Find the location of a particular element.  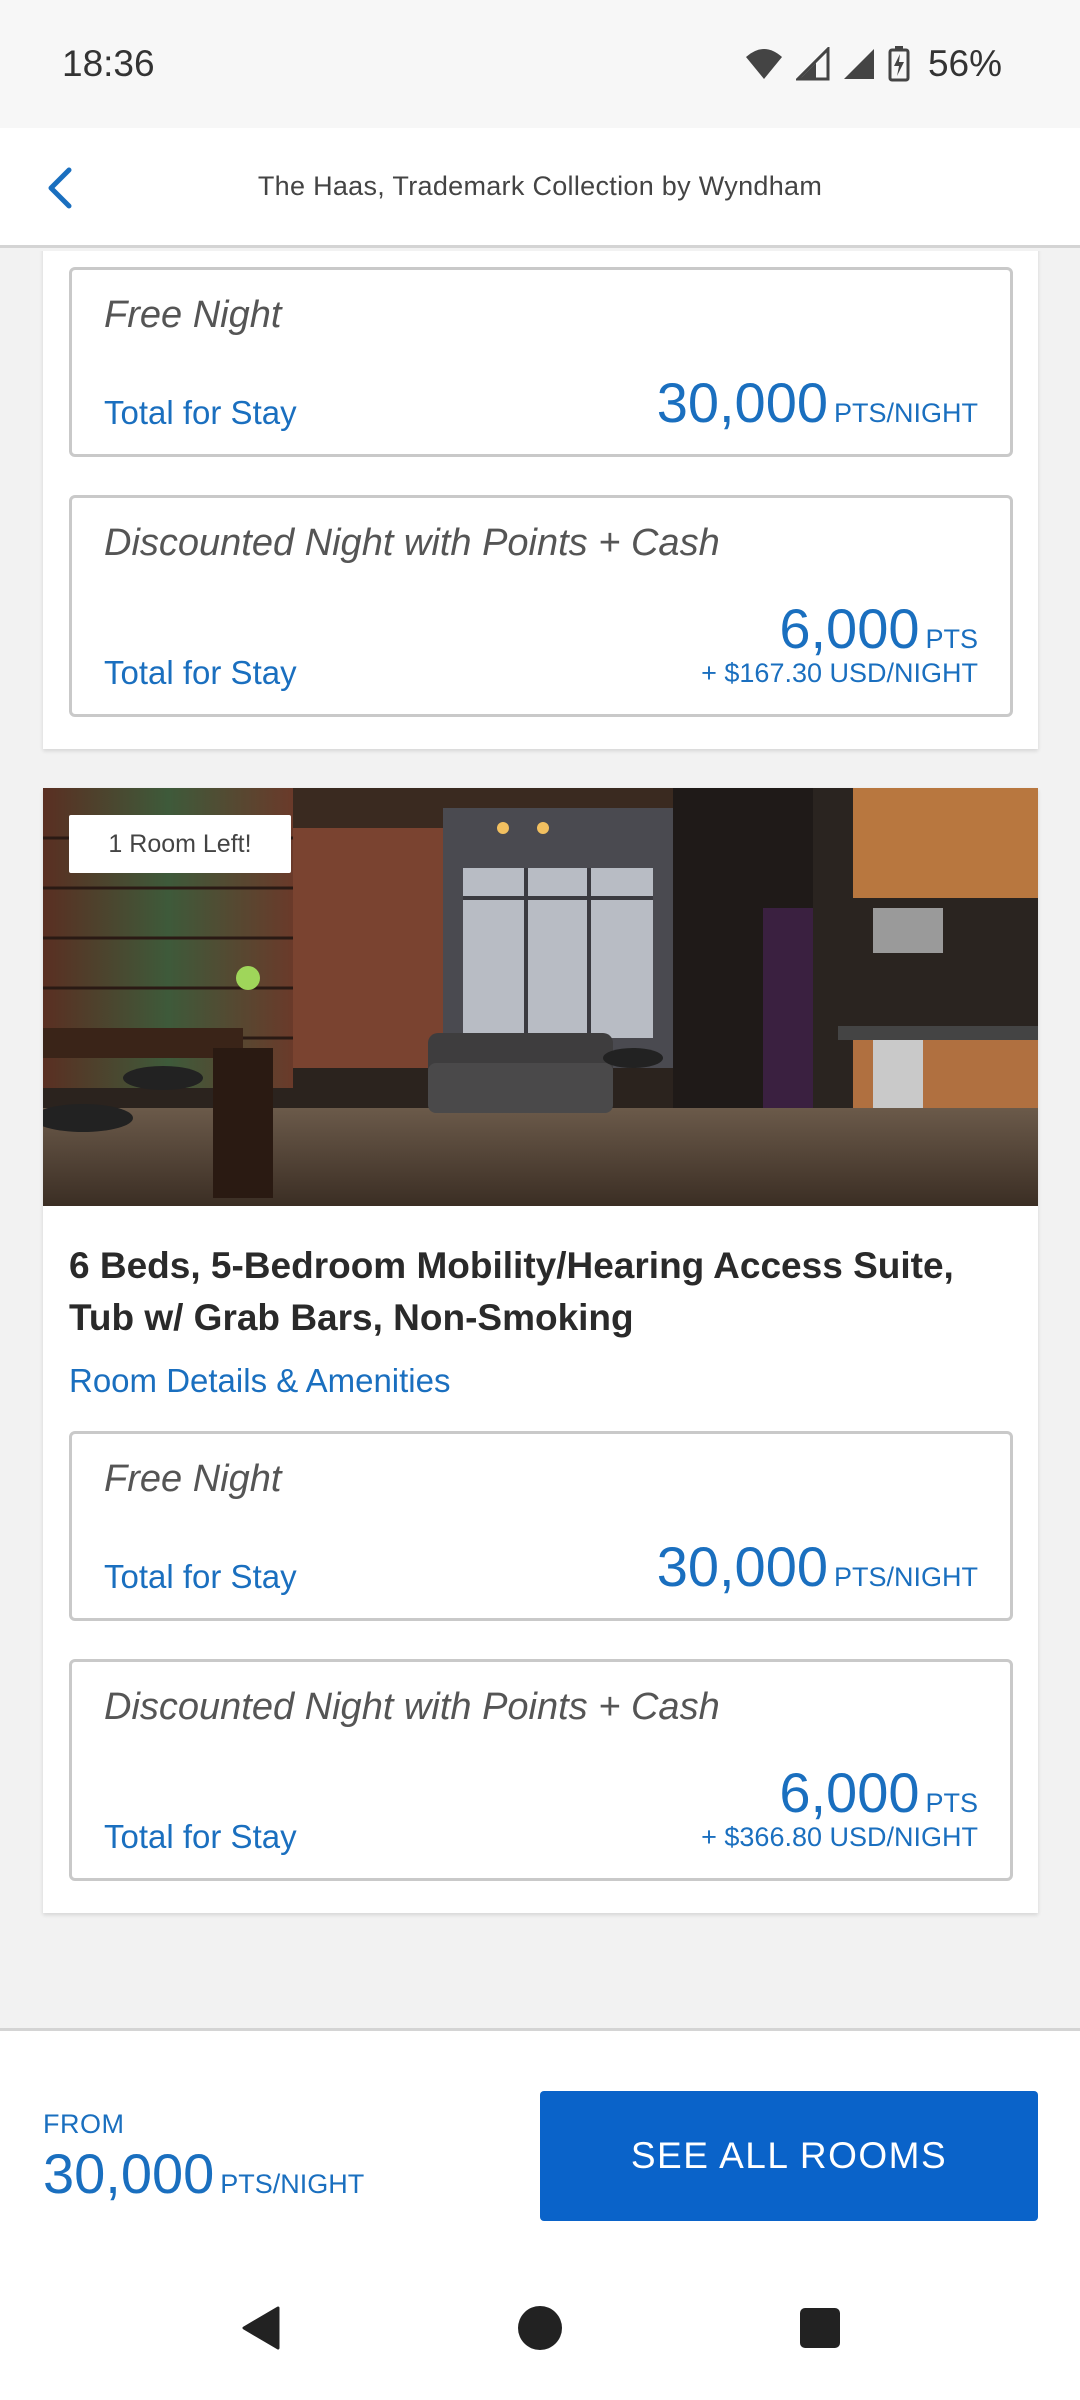

nav-recents-button is located at coordinates (820, 2328).